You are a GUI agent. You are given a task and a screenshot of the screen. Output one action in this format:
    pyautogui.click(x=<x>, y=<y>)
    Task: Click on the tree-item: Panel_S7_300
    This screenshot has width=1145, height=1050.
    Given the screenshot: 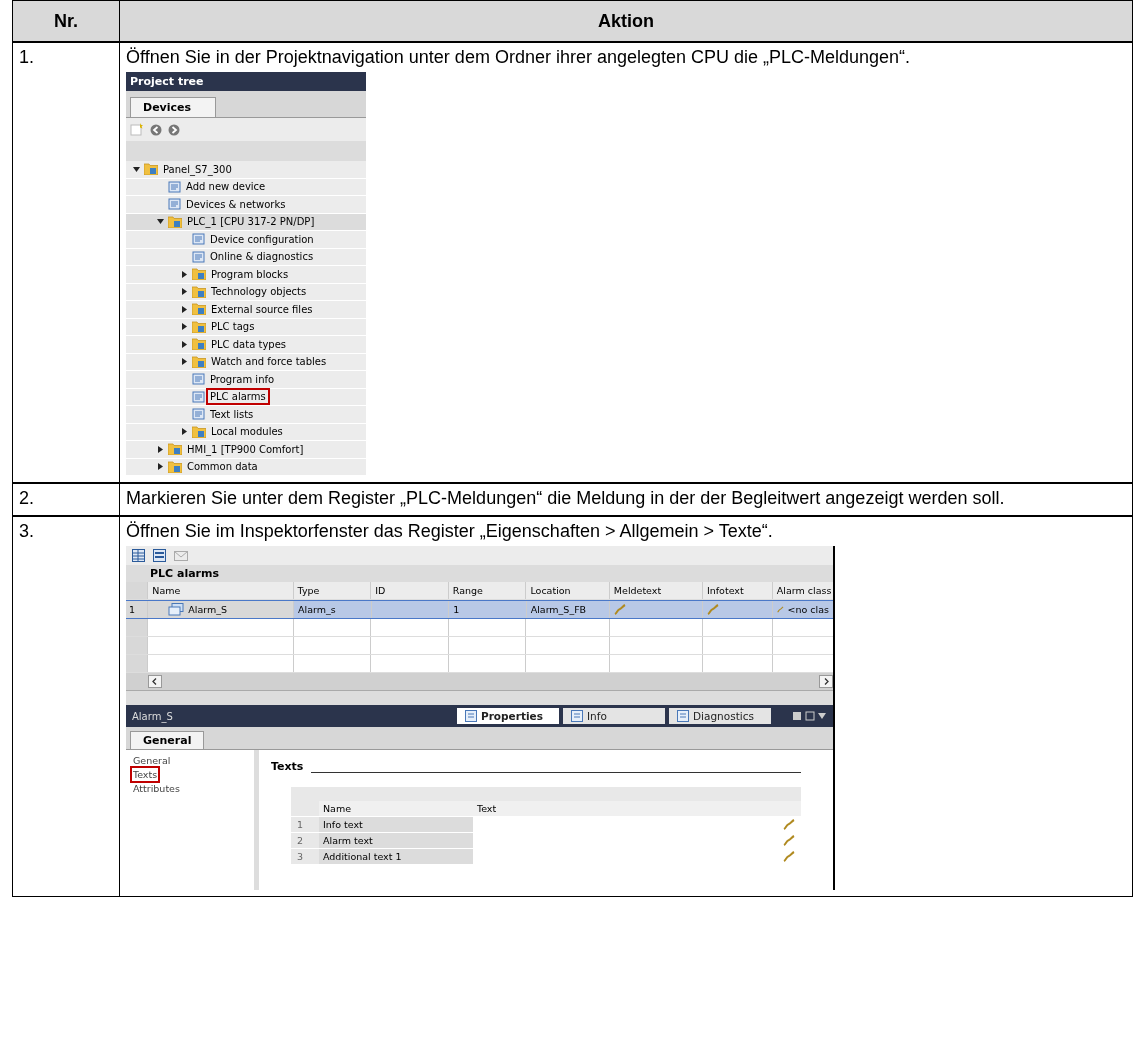 What is the action you would take?
    pyautogui.click(x=197, y=169)
    